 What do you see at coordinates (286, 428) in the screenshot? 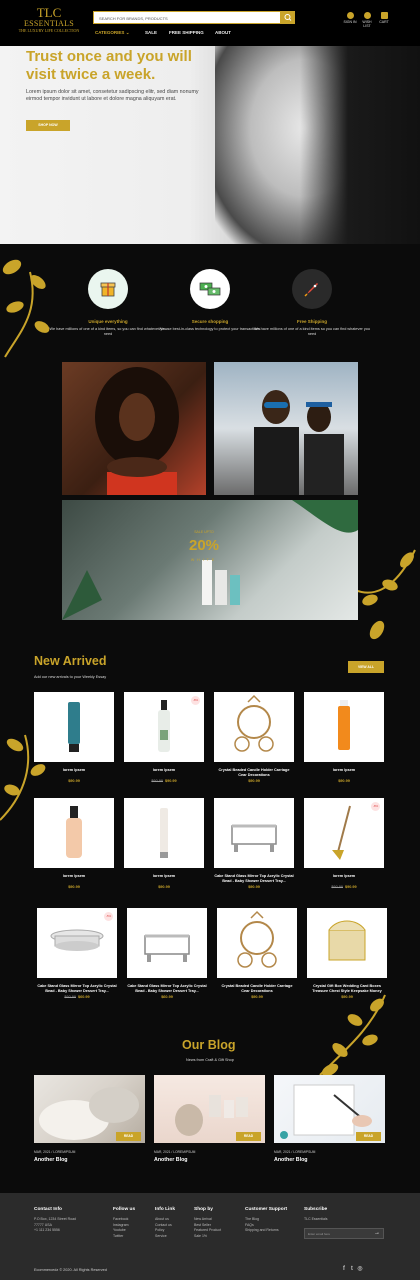
I see `promo-tile-men` at bounding box center [286, 428].